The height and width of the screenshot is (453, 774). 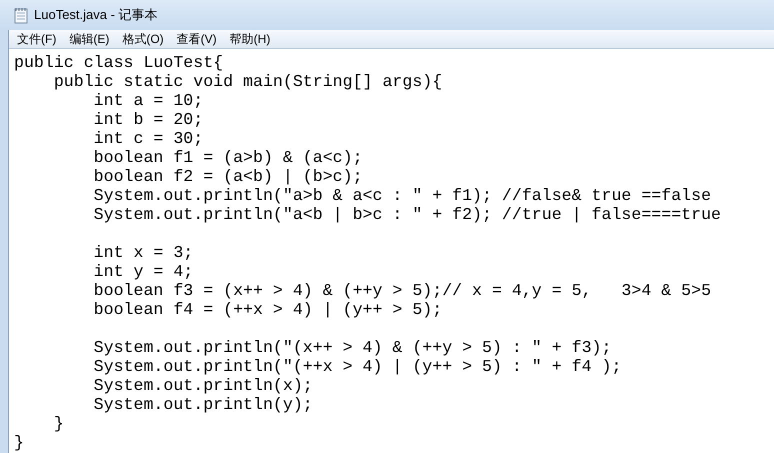 I want to click on code-line: int a = 10;, so click(x=148, y=100).